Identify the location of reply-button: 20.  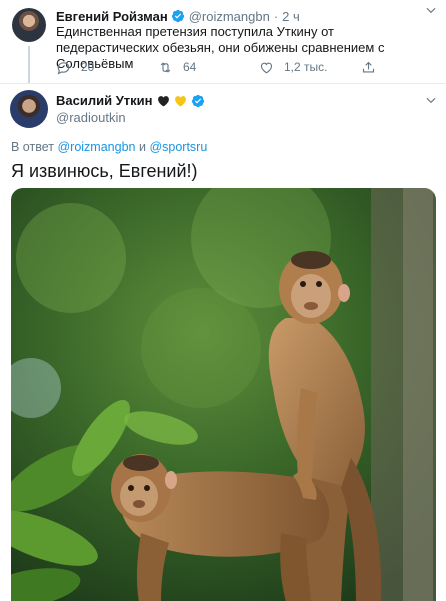
(75, 67).